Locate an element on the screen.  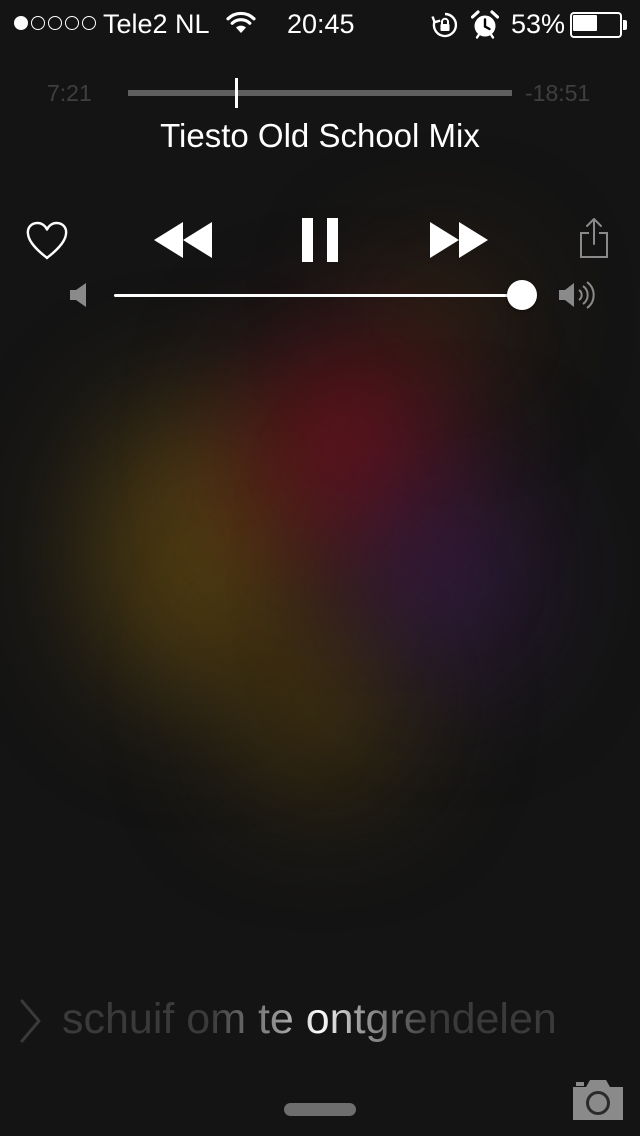
pause-icon is located at coordinates (320, 240).